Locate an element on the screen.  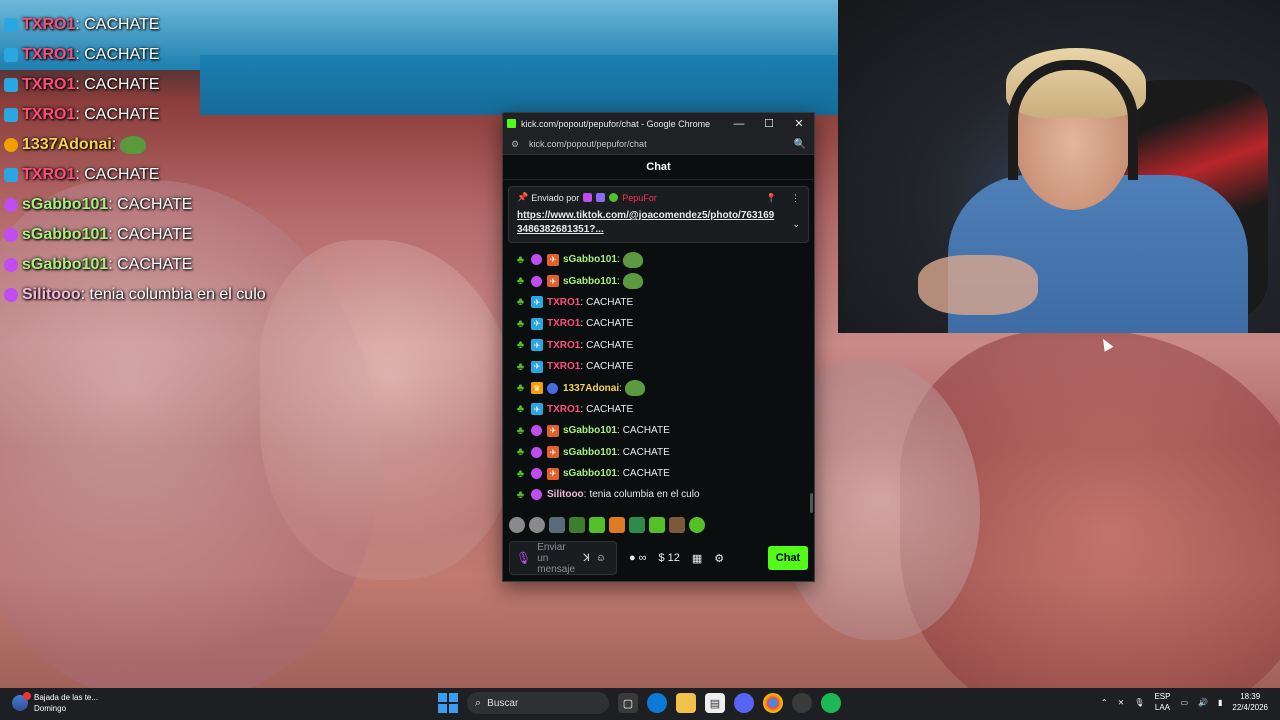
zoom-icon: 🔍 is located at coordinates (800, 144).